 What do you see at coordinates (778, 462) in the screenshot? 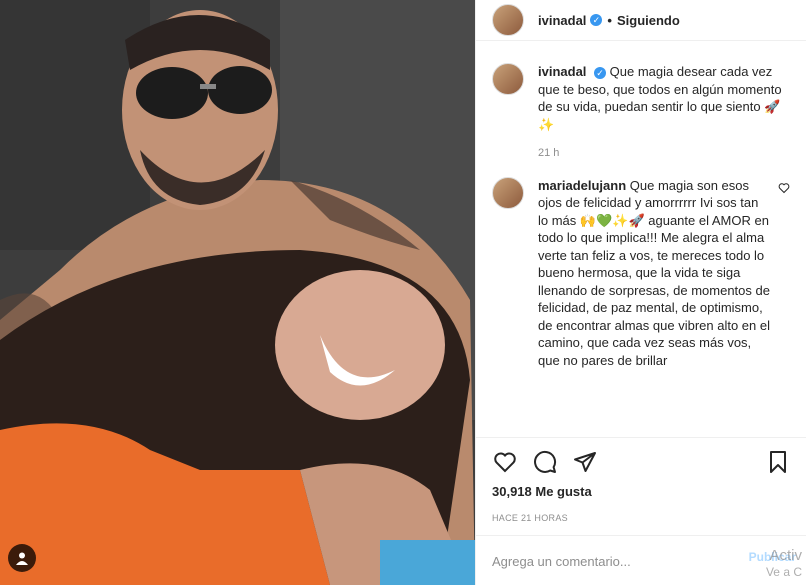
I see `bookmark-icon` at bounding box center [778, 462].